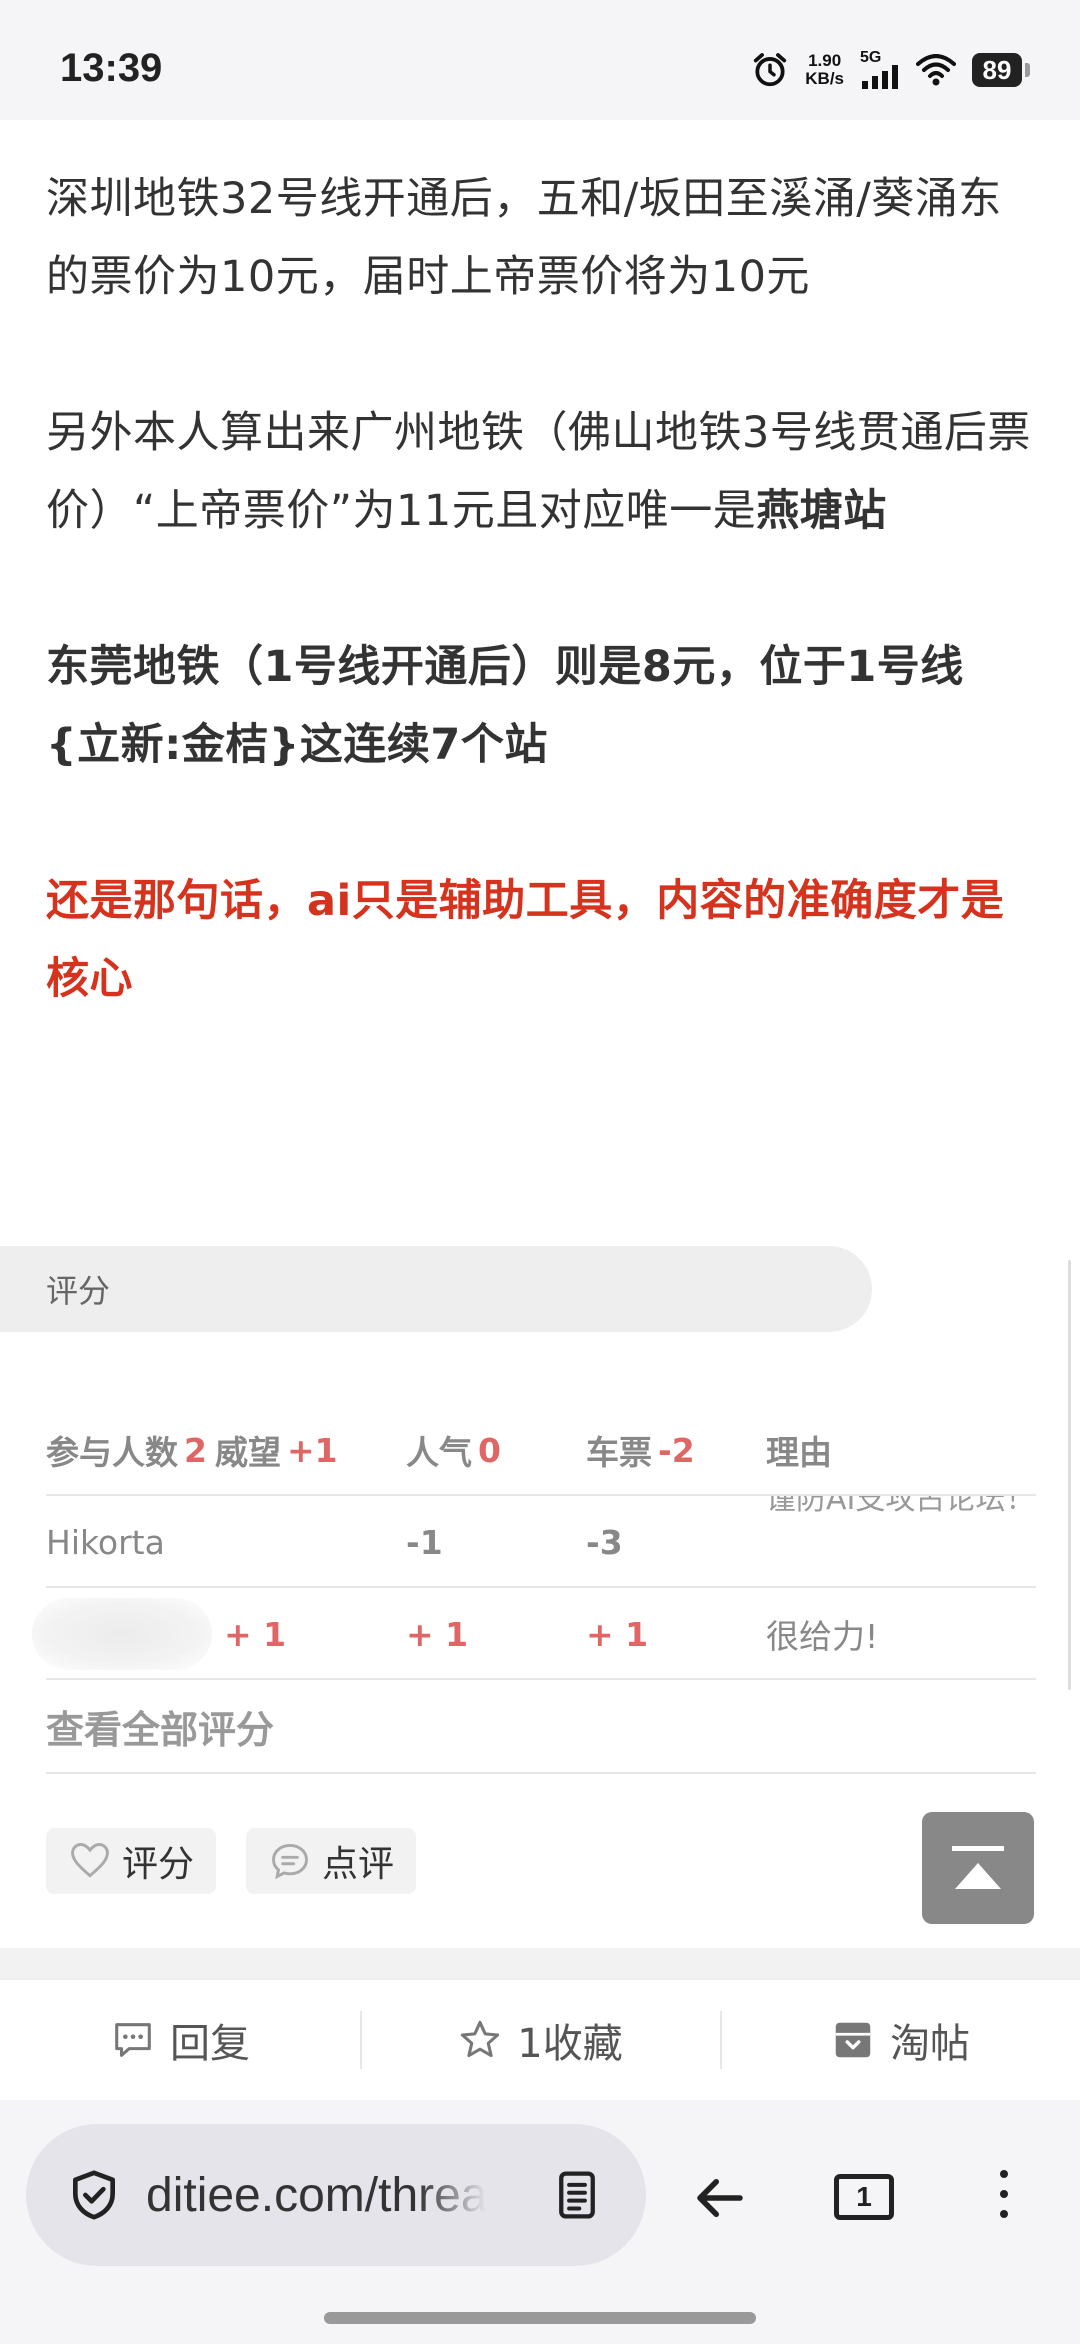 Image resolution: width=1080 pixels, height=2344 pixels. What do you see at coordinates (1001, 70) in the screenshot?
I see `battery-indicator: 89` at bounding box center [1001, 70].